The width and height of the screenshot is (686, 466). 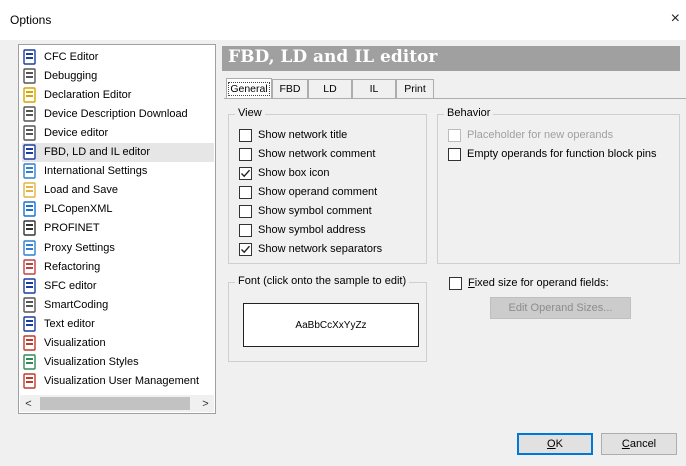 I want to click on tree-item: PROFINET, so click(x=118, y=228).